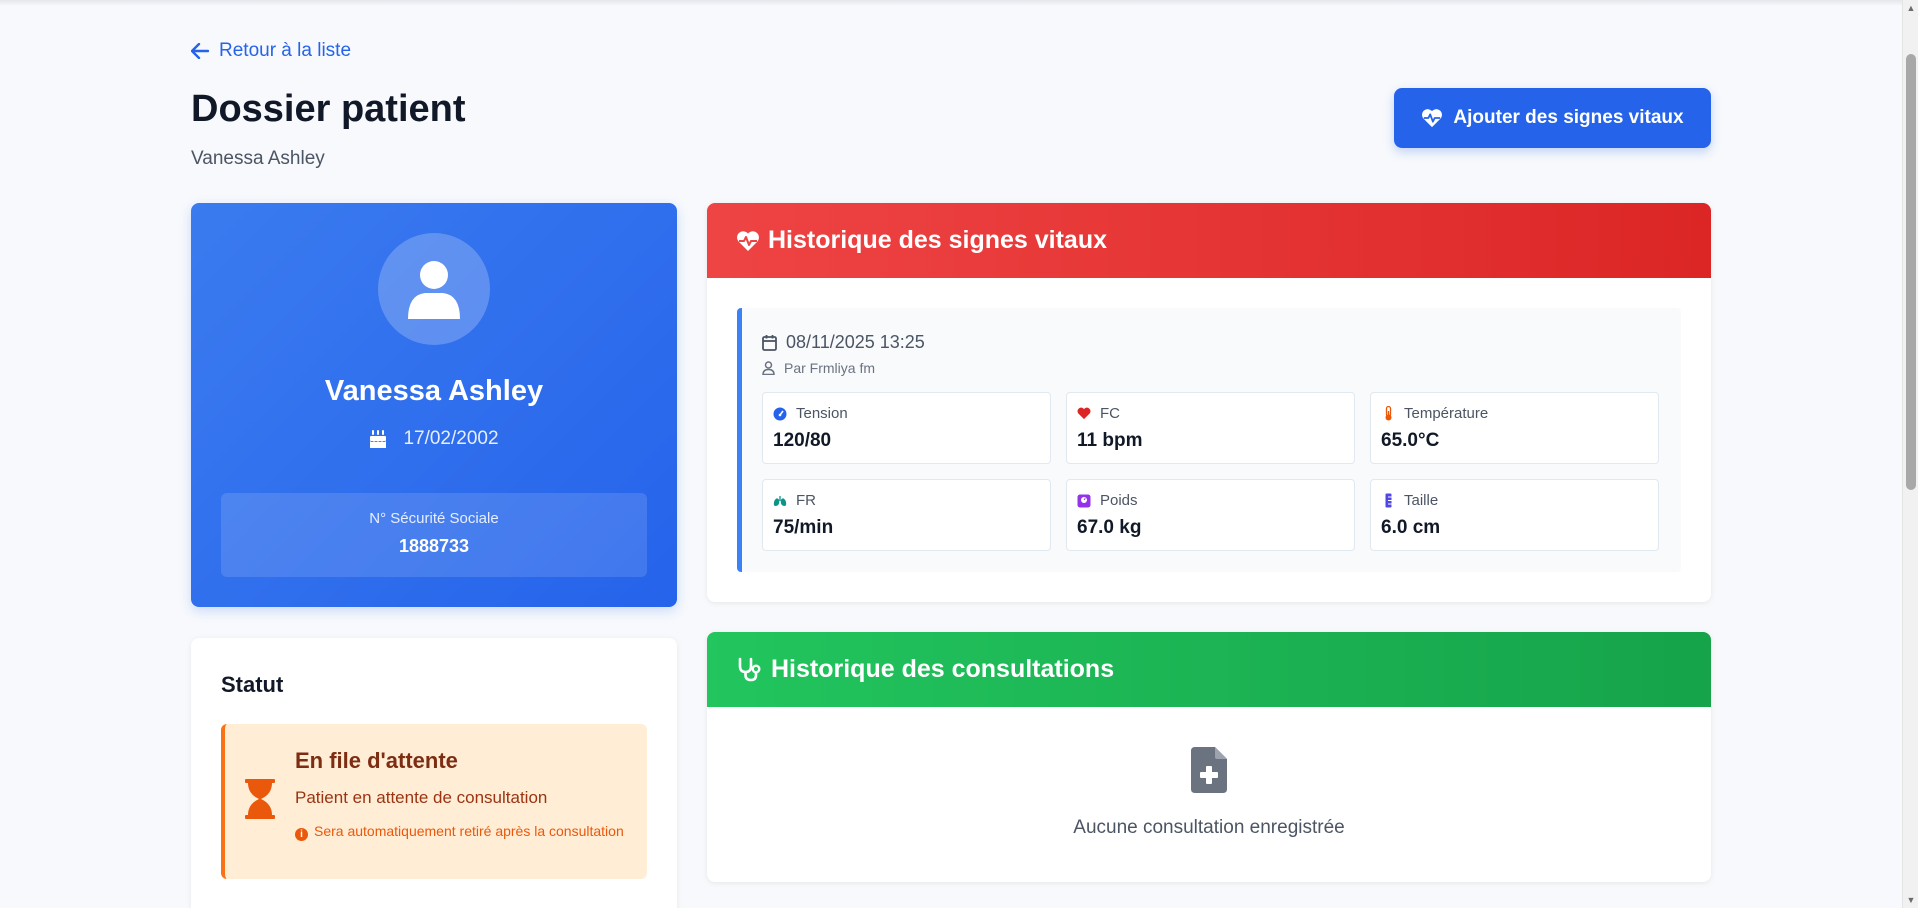 This screenshot has width=1918, height=908. I want to click on scrollbar-thumb, so click(1911, 272).